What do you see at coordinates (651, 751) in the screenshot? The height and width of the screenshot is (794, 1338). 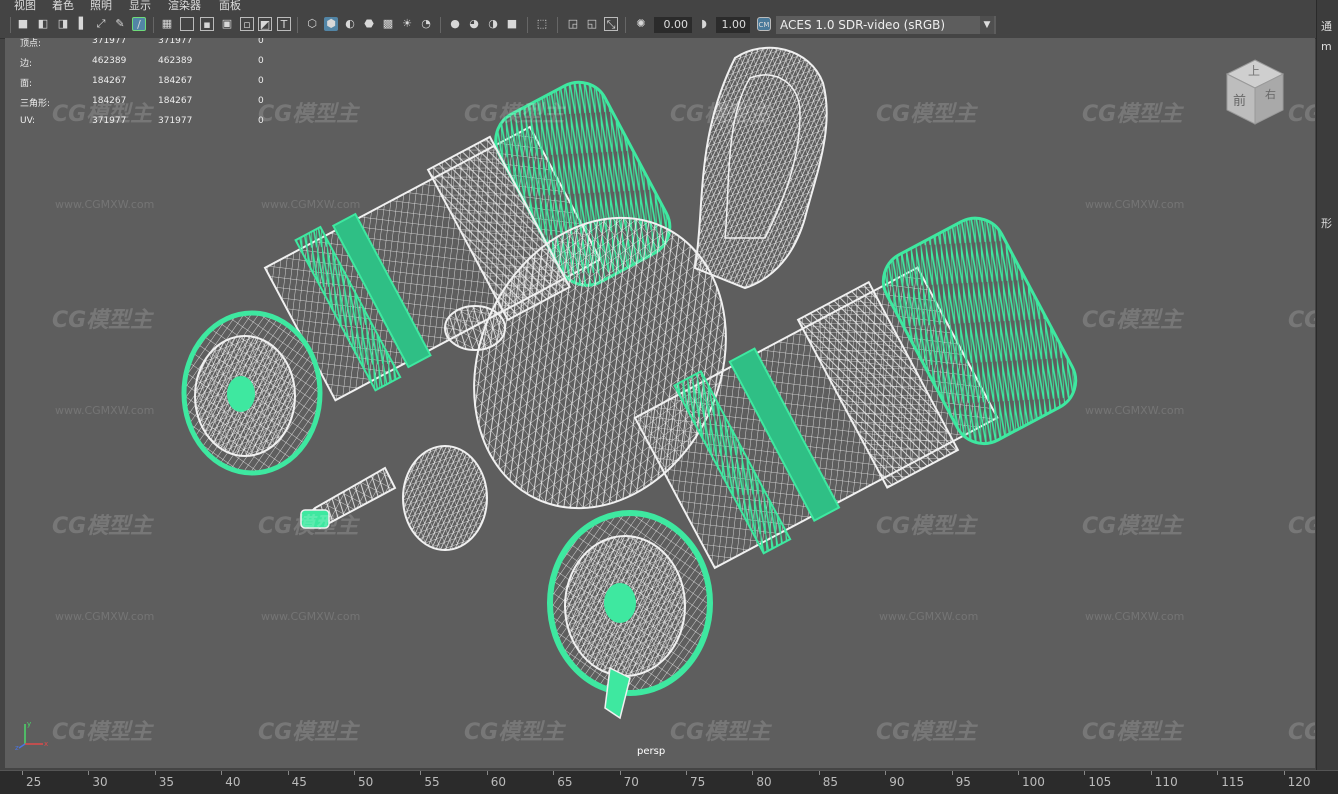 I see `camera-name-label: persp` at bounding box center [651, 751].